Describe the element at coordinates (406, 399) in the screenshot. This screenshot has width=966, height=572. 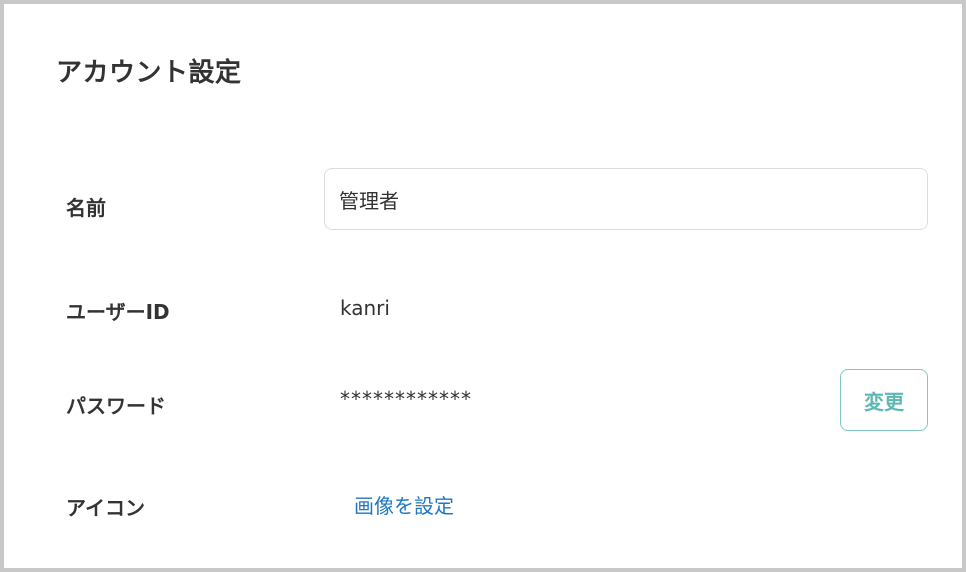
I see `password-value: ************` at that location.